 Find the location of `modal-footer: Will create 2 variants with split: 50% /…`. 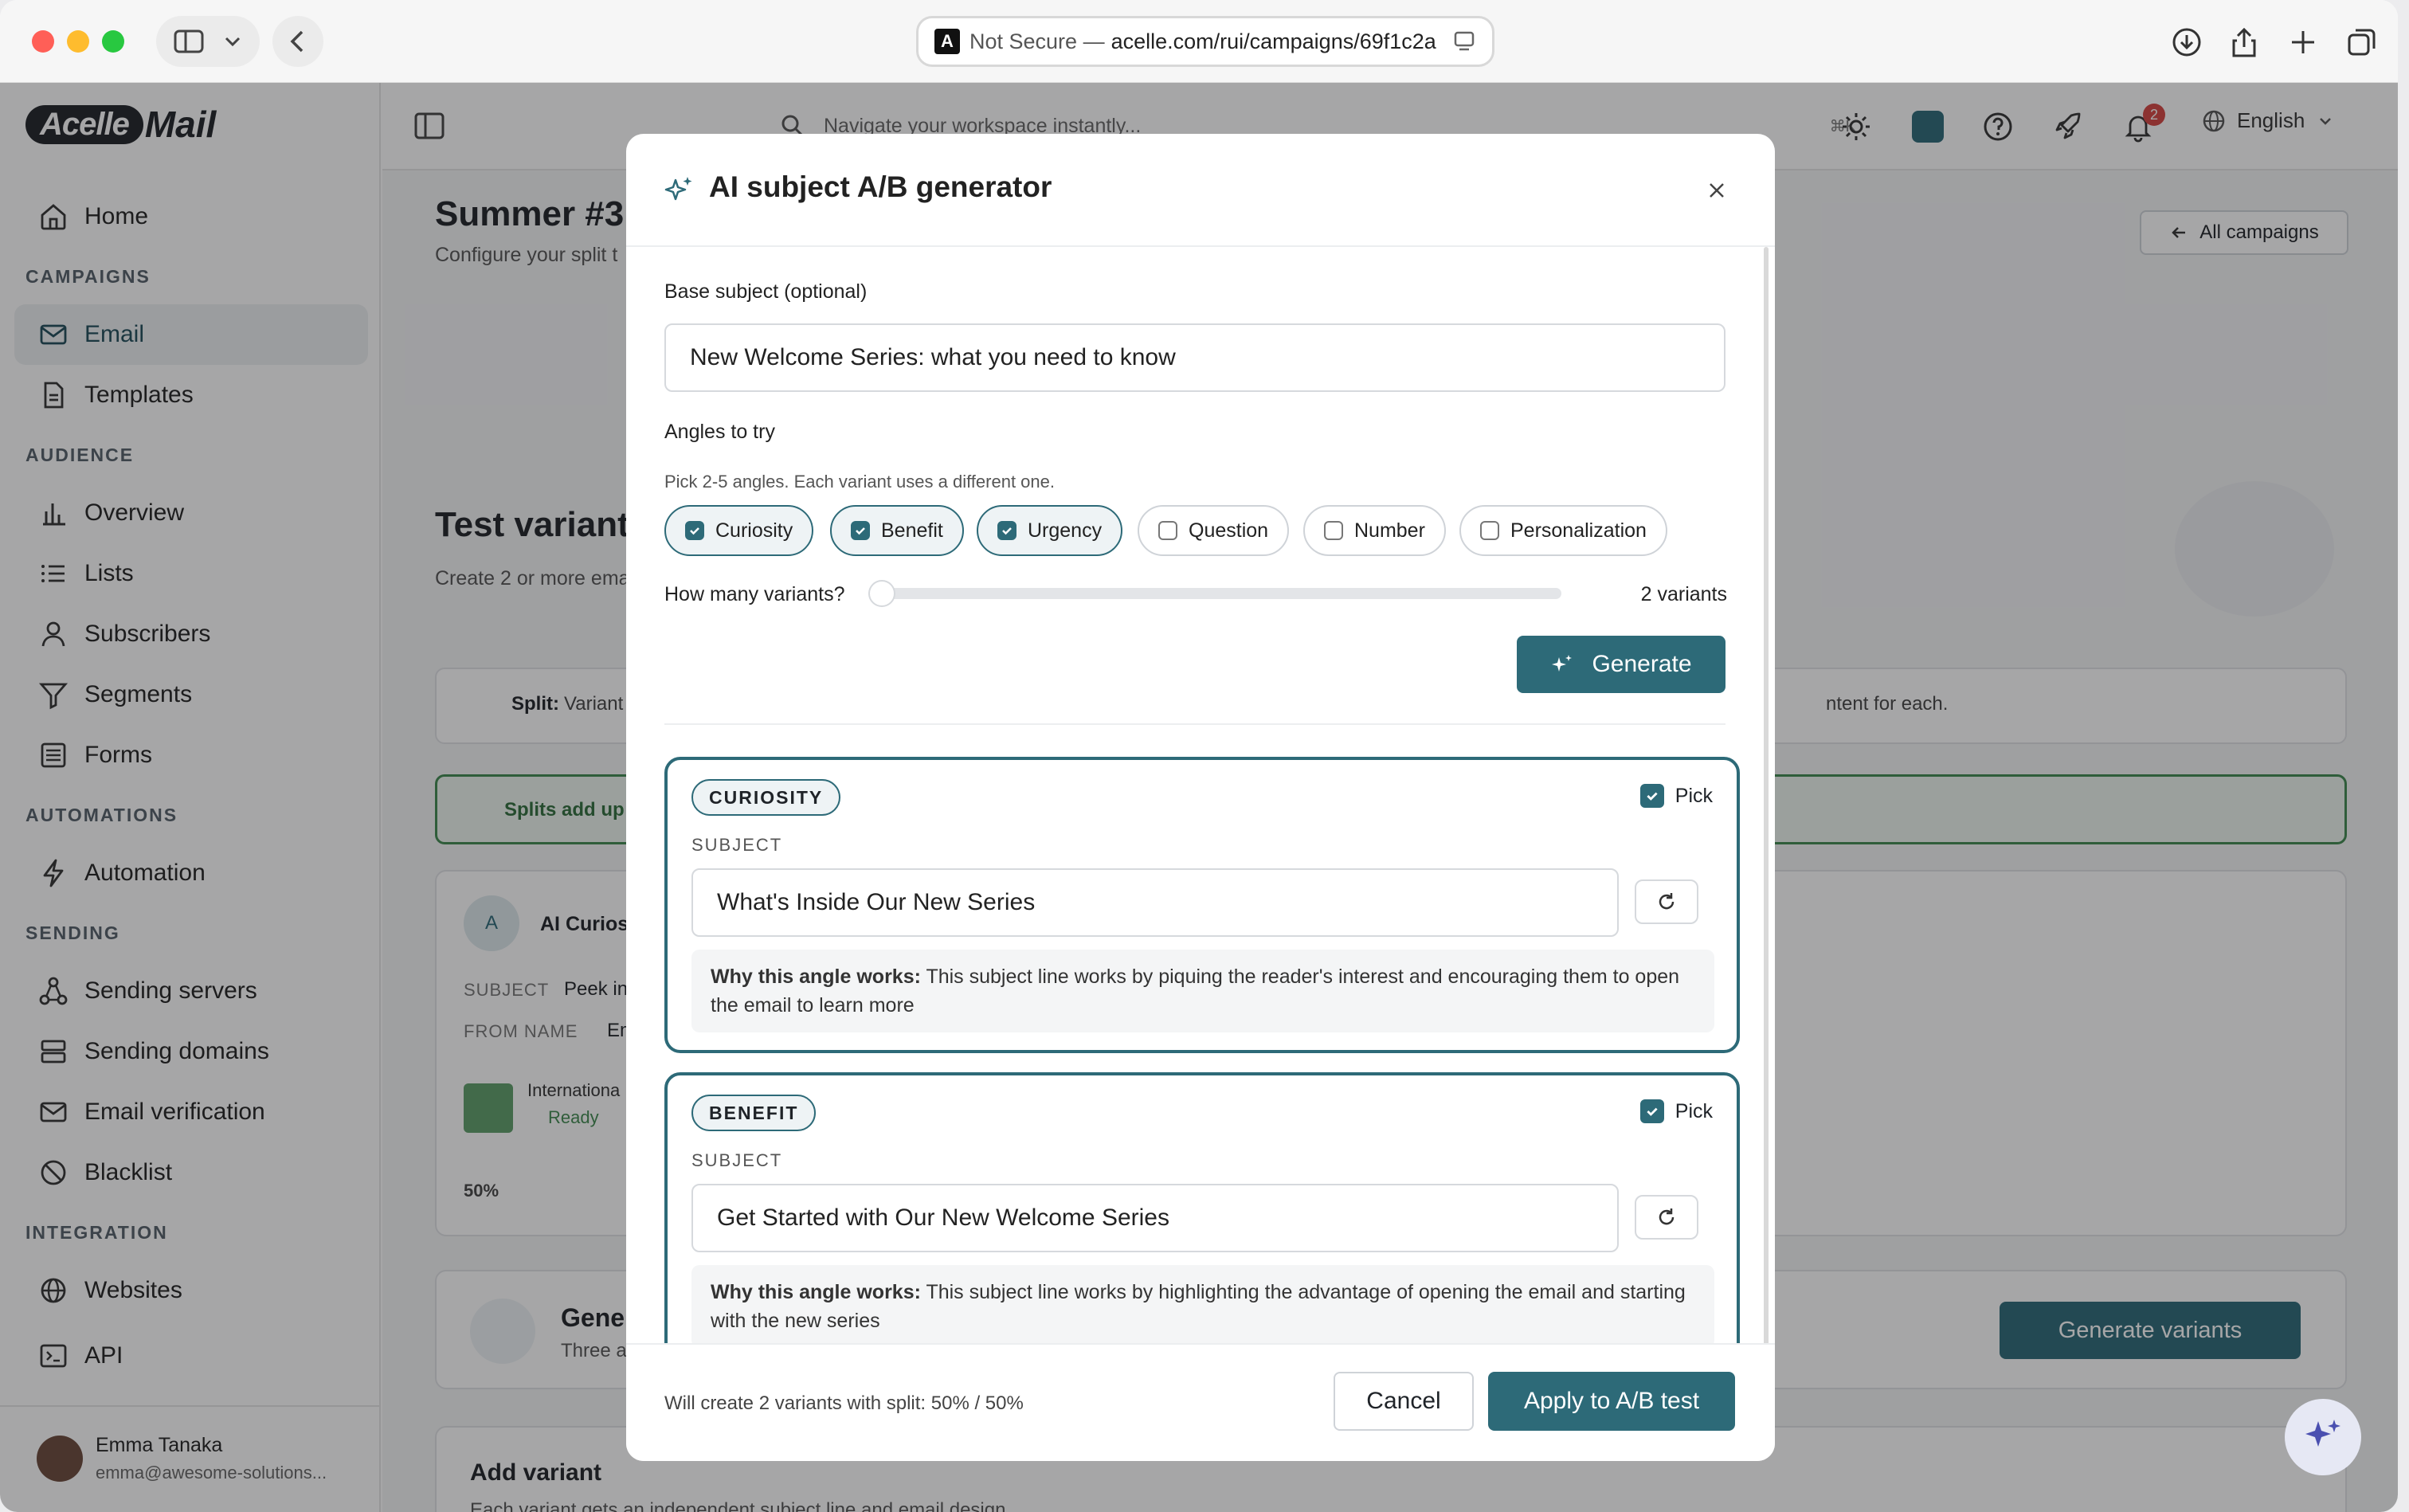

modal-footer: Will create 2 variants with split: 50% /… is located at coordinates (1200, 1402).